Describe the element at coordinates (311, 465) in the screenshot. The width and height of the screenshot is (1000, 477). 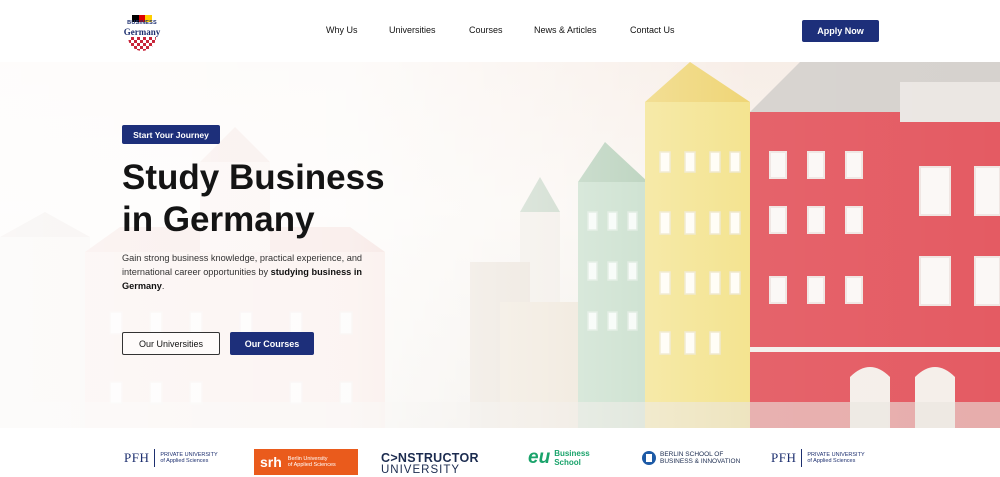
I see `srh-line2: of Applied Sciences` at that location.